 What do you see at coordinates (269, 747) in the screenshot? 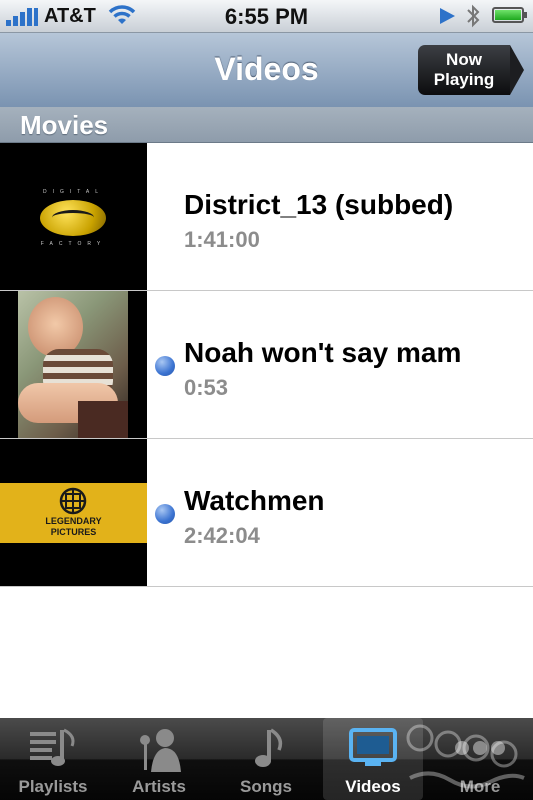
I see `songs-icon` at bounding box center [269, 747].